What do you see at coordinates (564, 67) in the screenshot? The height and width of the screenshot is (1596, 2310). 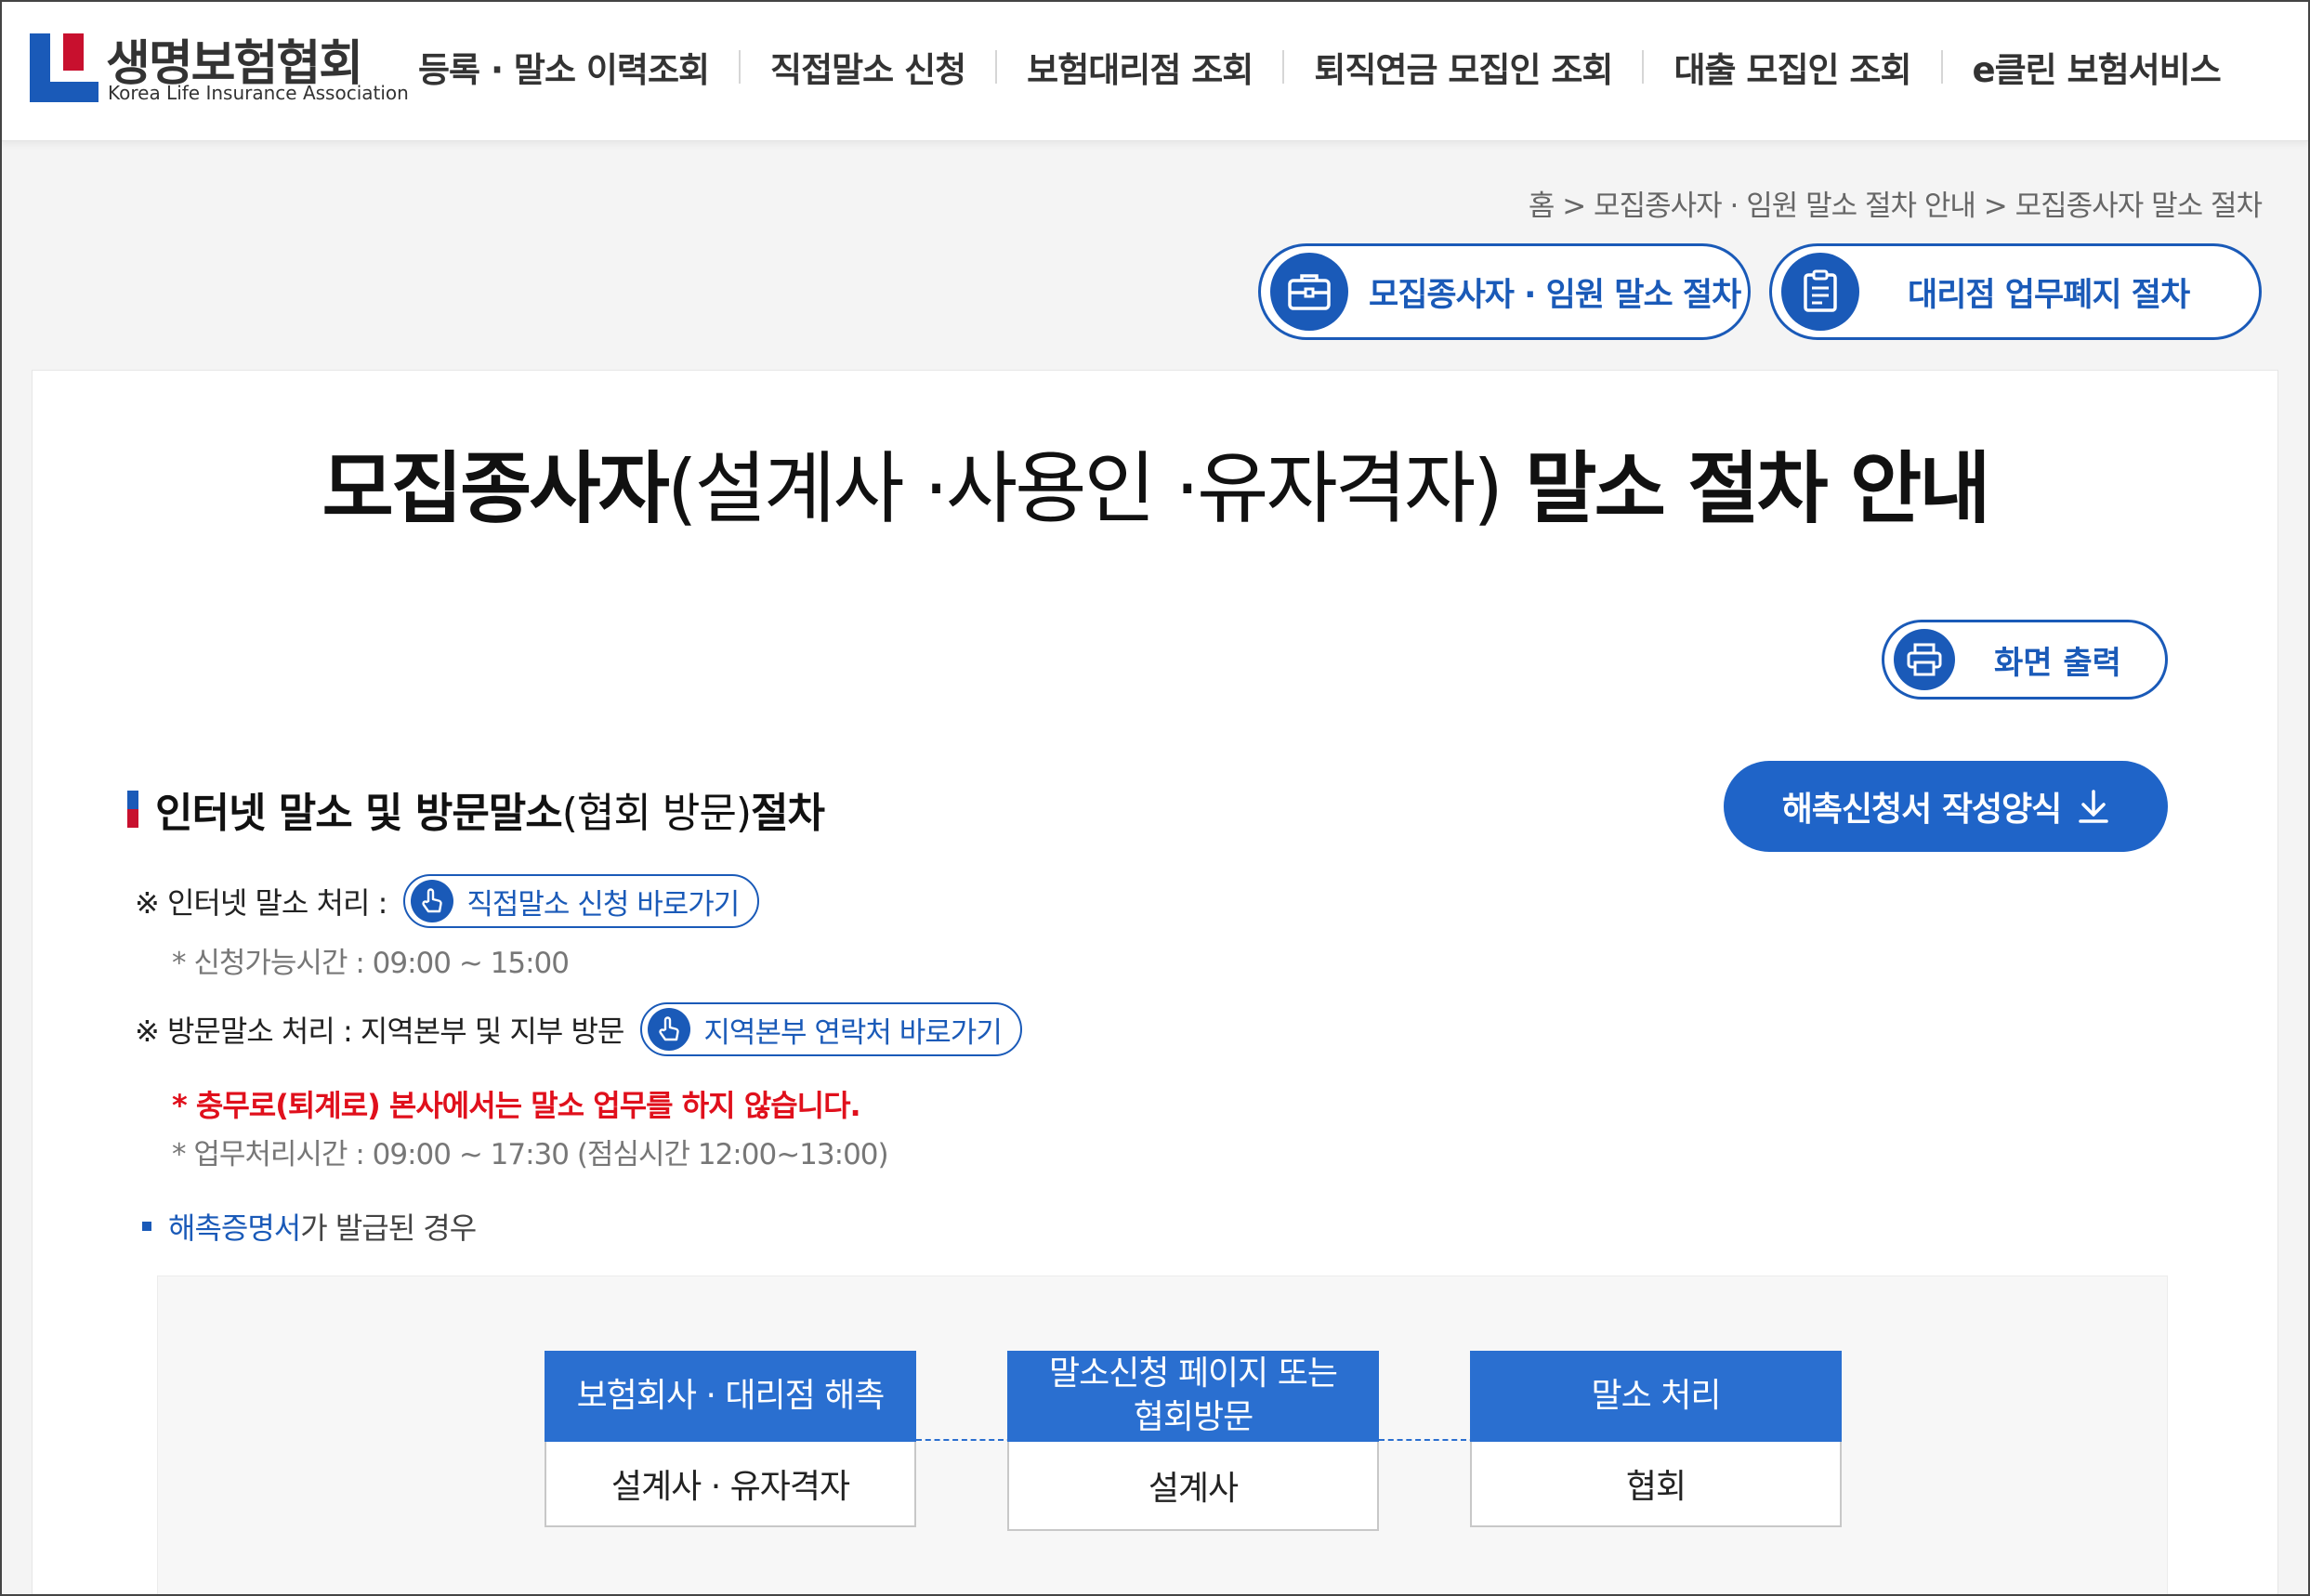 I see `nav-registration-history: 등록 · 말소 이력조회` at bounding box center [564, 67].